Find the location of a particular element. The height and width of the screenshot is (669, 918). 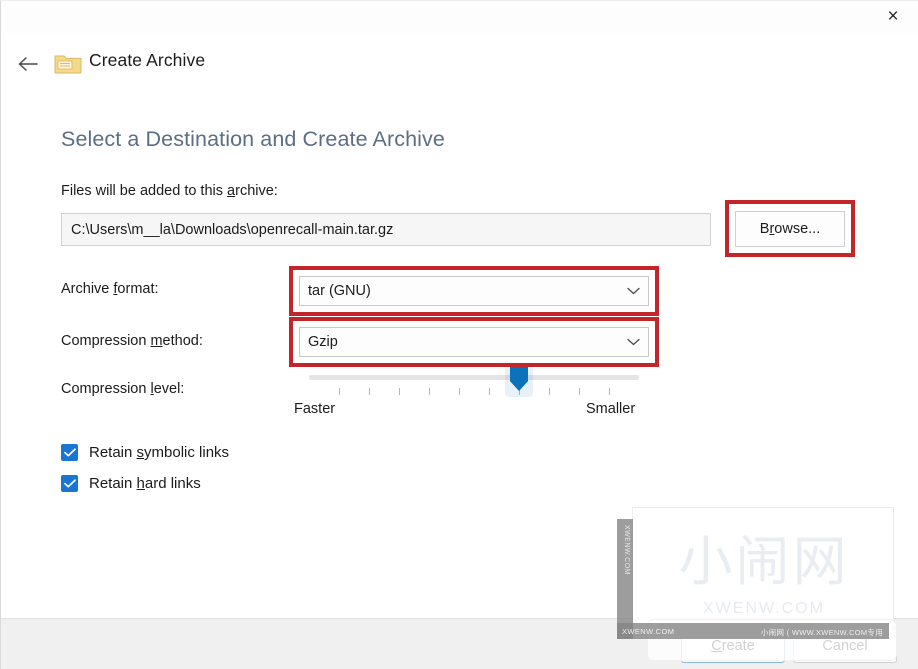

retain-symbolic-links-checkbox: Retain symbolic links is located at coordinates (145, 452).